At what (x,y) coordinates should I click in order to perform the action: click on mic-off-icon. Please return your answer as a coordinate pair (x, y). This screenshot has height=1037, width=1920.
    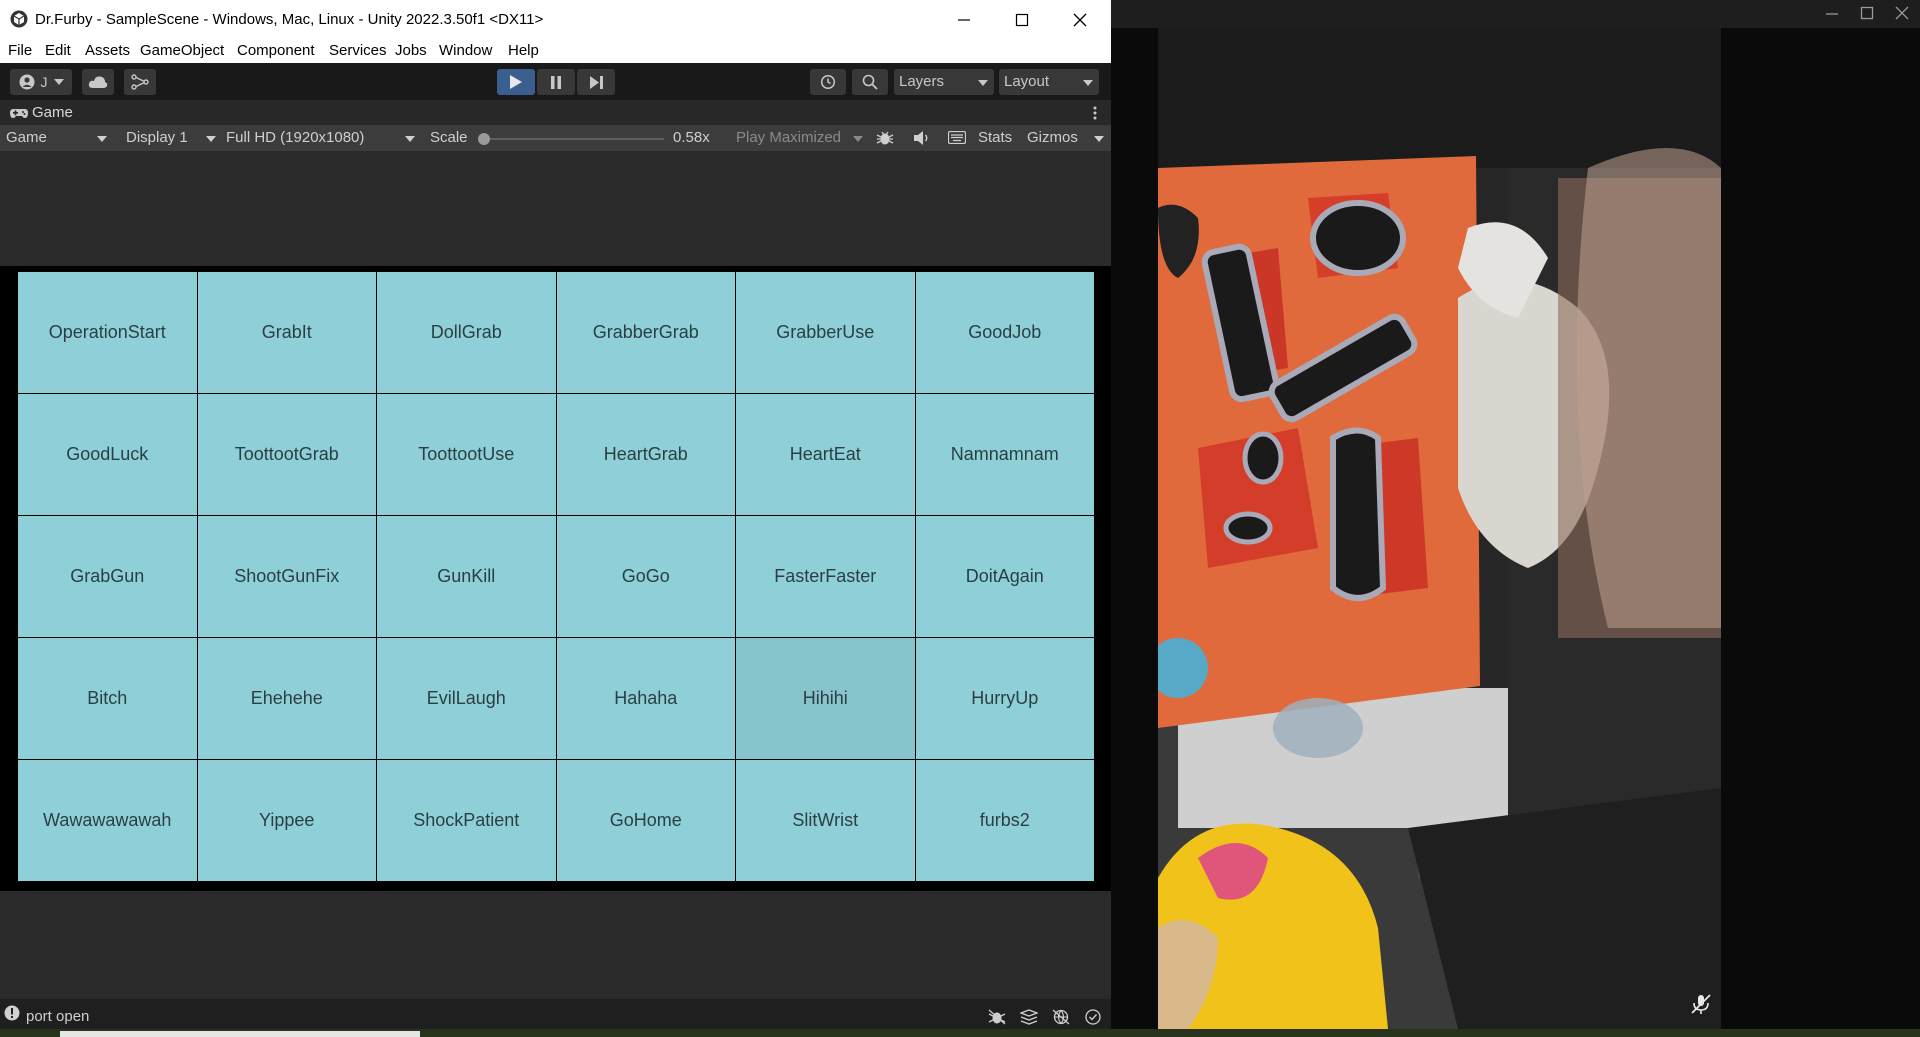
    Looking at the image, I should click on (1701, 1004).